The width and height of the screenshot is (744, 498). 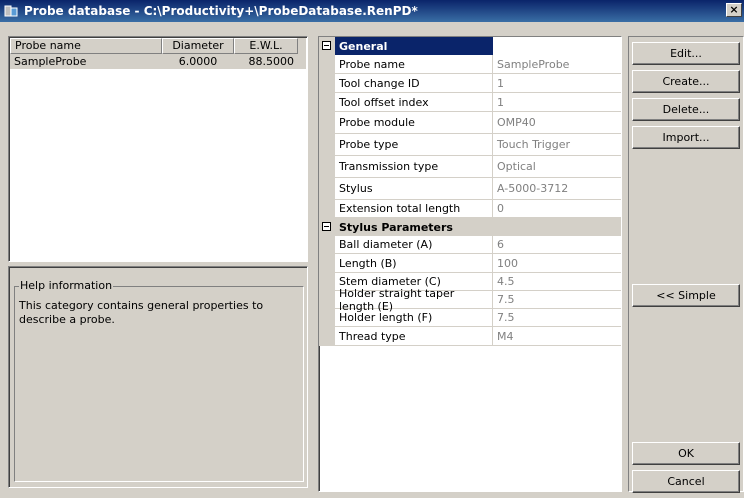 What do you see at coordinates (198, 46) in the screenshot?
I see `column-header-diameter: Diameter` at bounding box center [198, 46].